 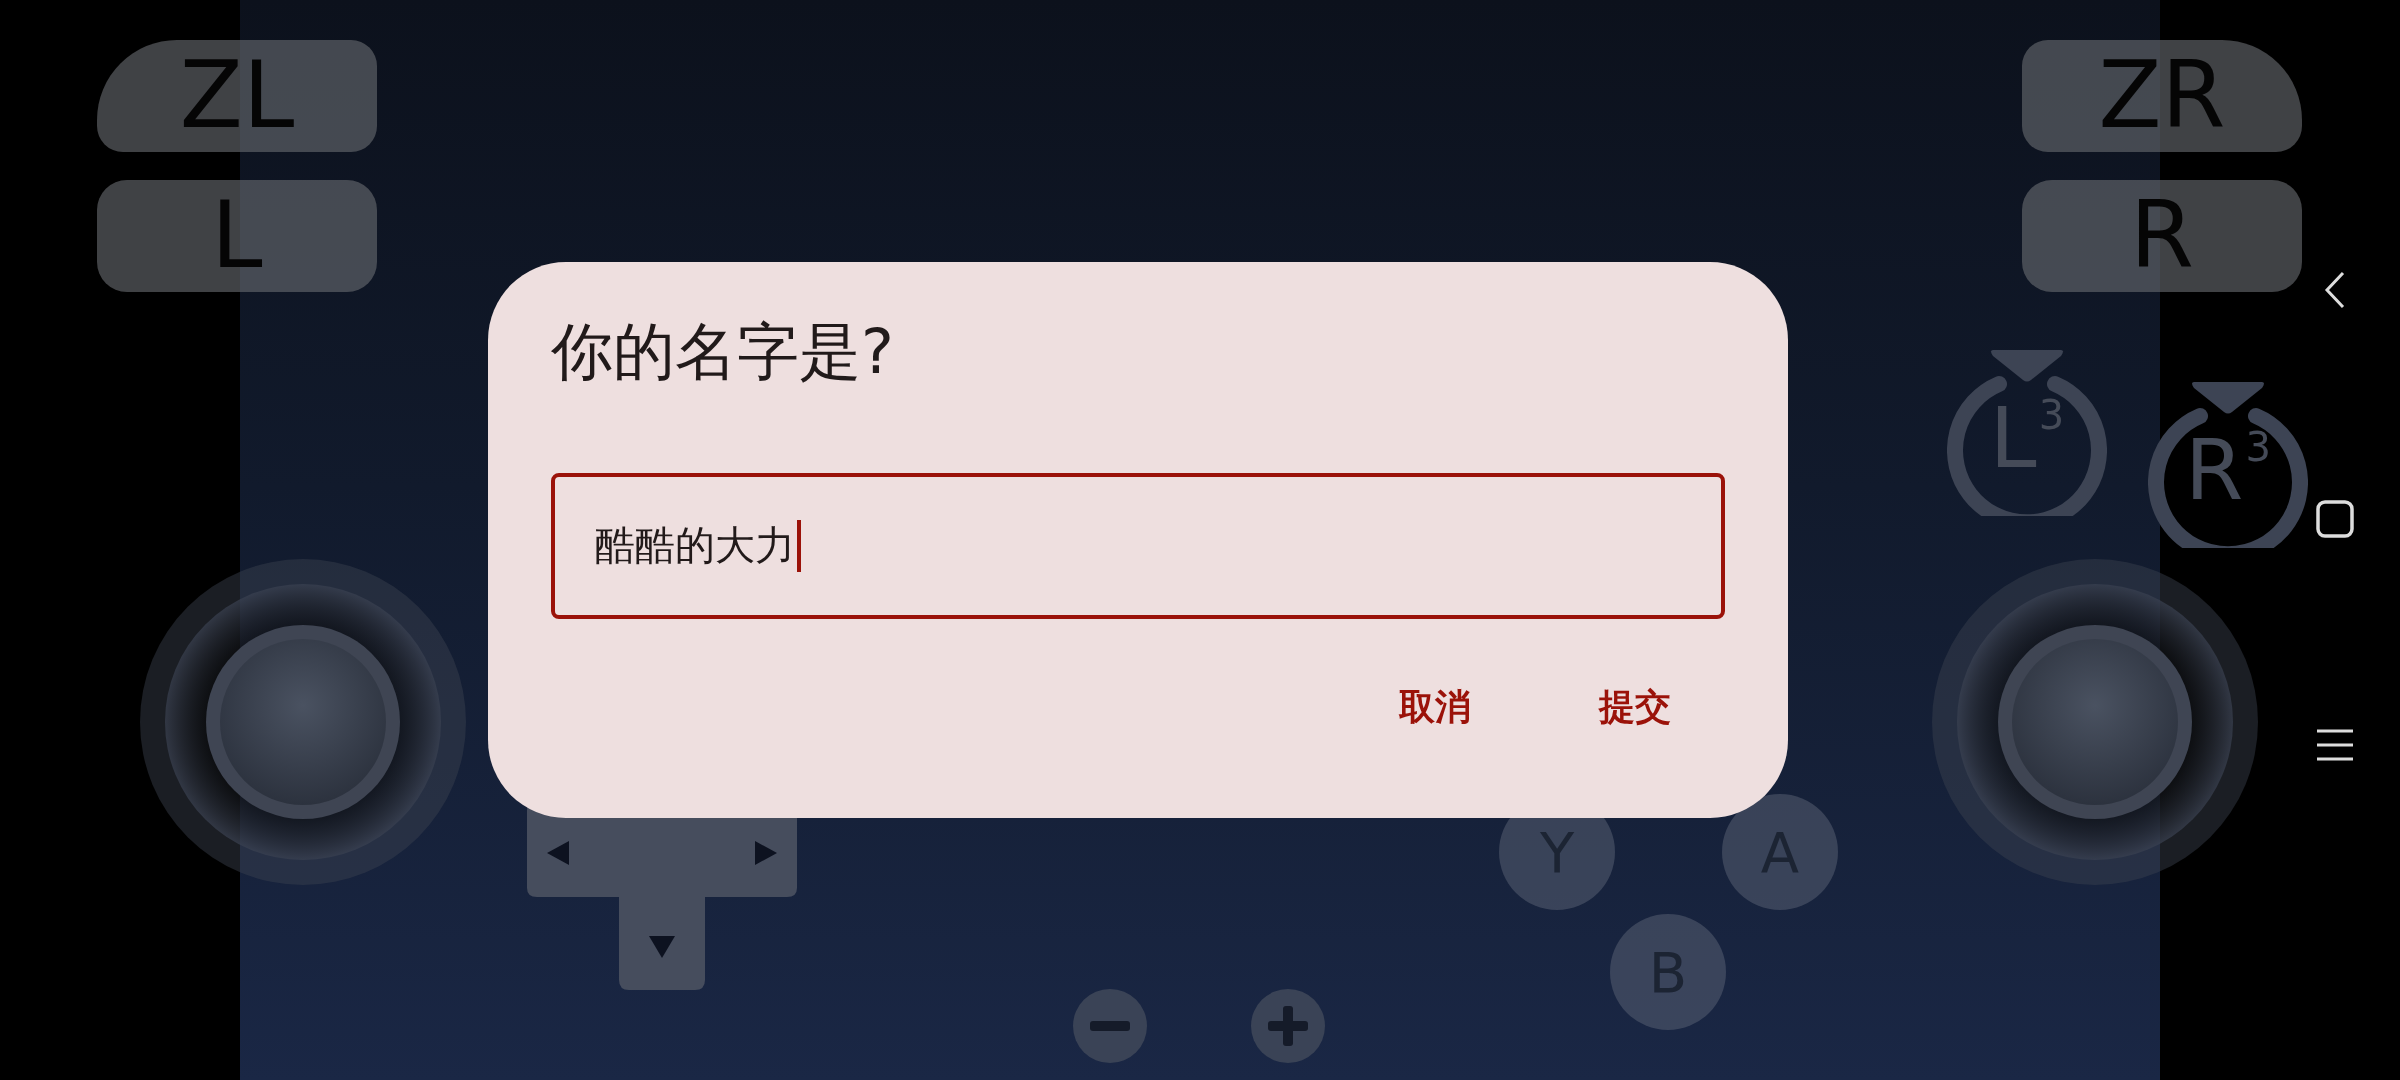 I want to click on name-input-field: 酷酷的大力, so click(x=1138, y=545).